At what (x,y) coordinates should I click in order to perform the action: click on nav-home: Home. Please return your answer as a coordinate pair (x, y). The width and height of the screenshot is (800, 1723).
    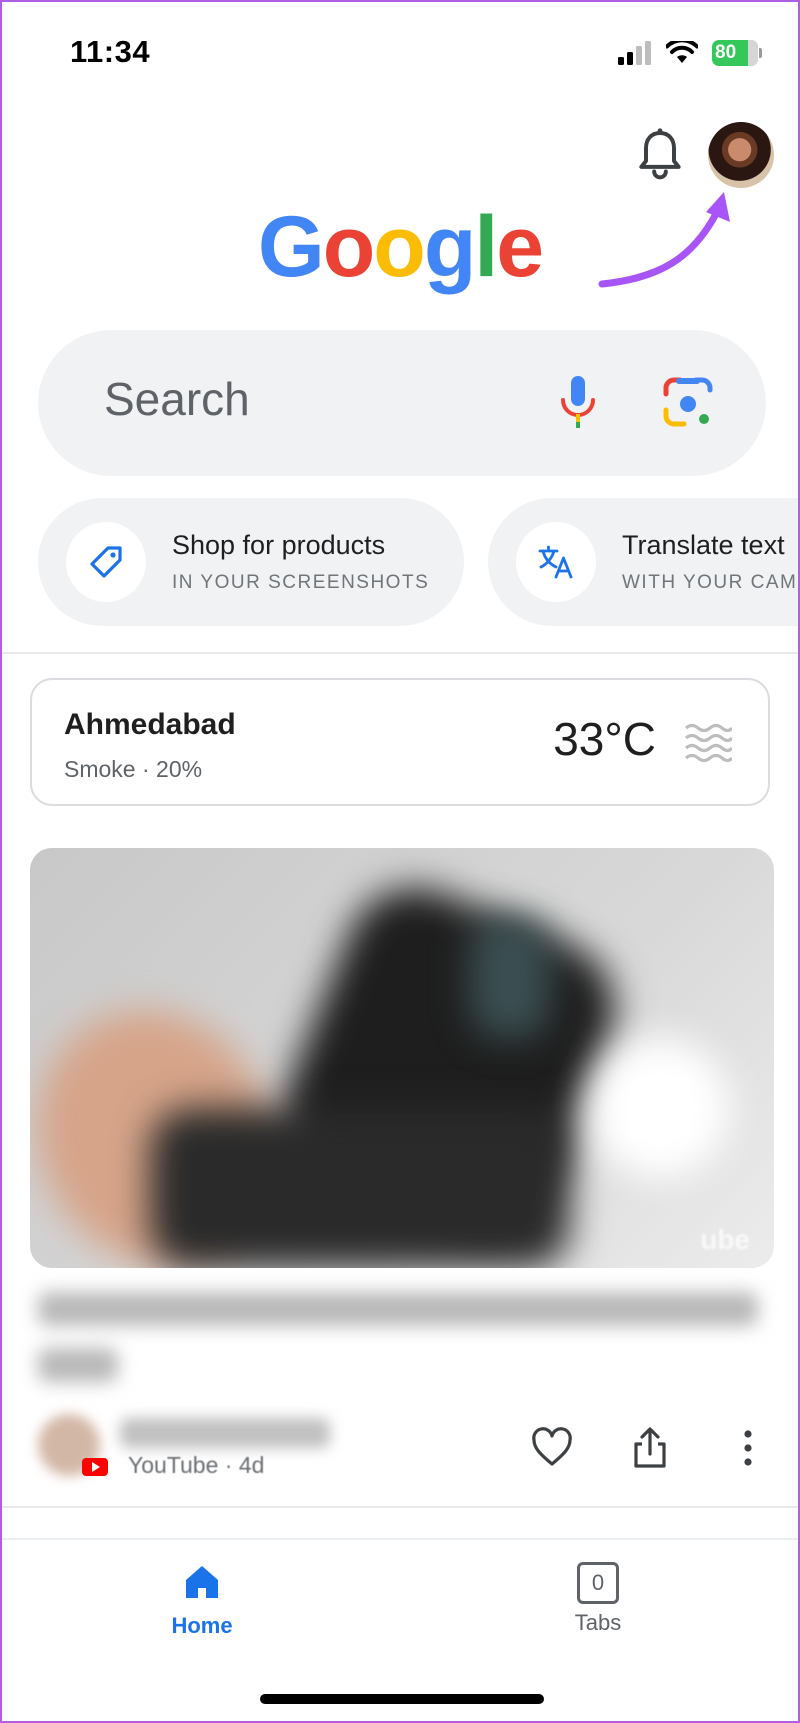
    Looking at the image, I should click on (202, 1600).